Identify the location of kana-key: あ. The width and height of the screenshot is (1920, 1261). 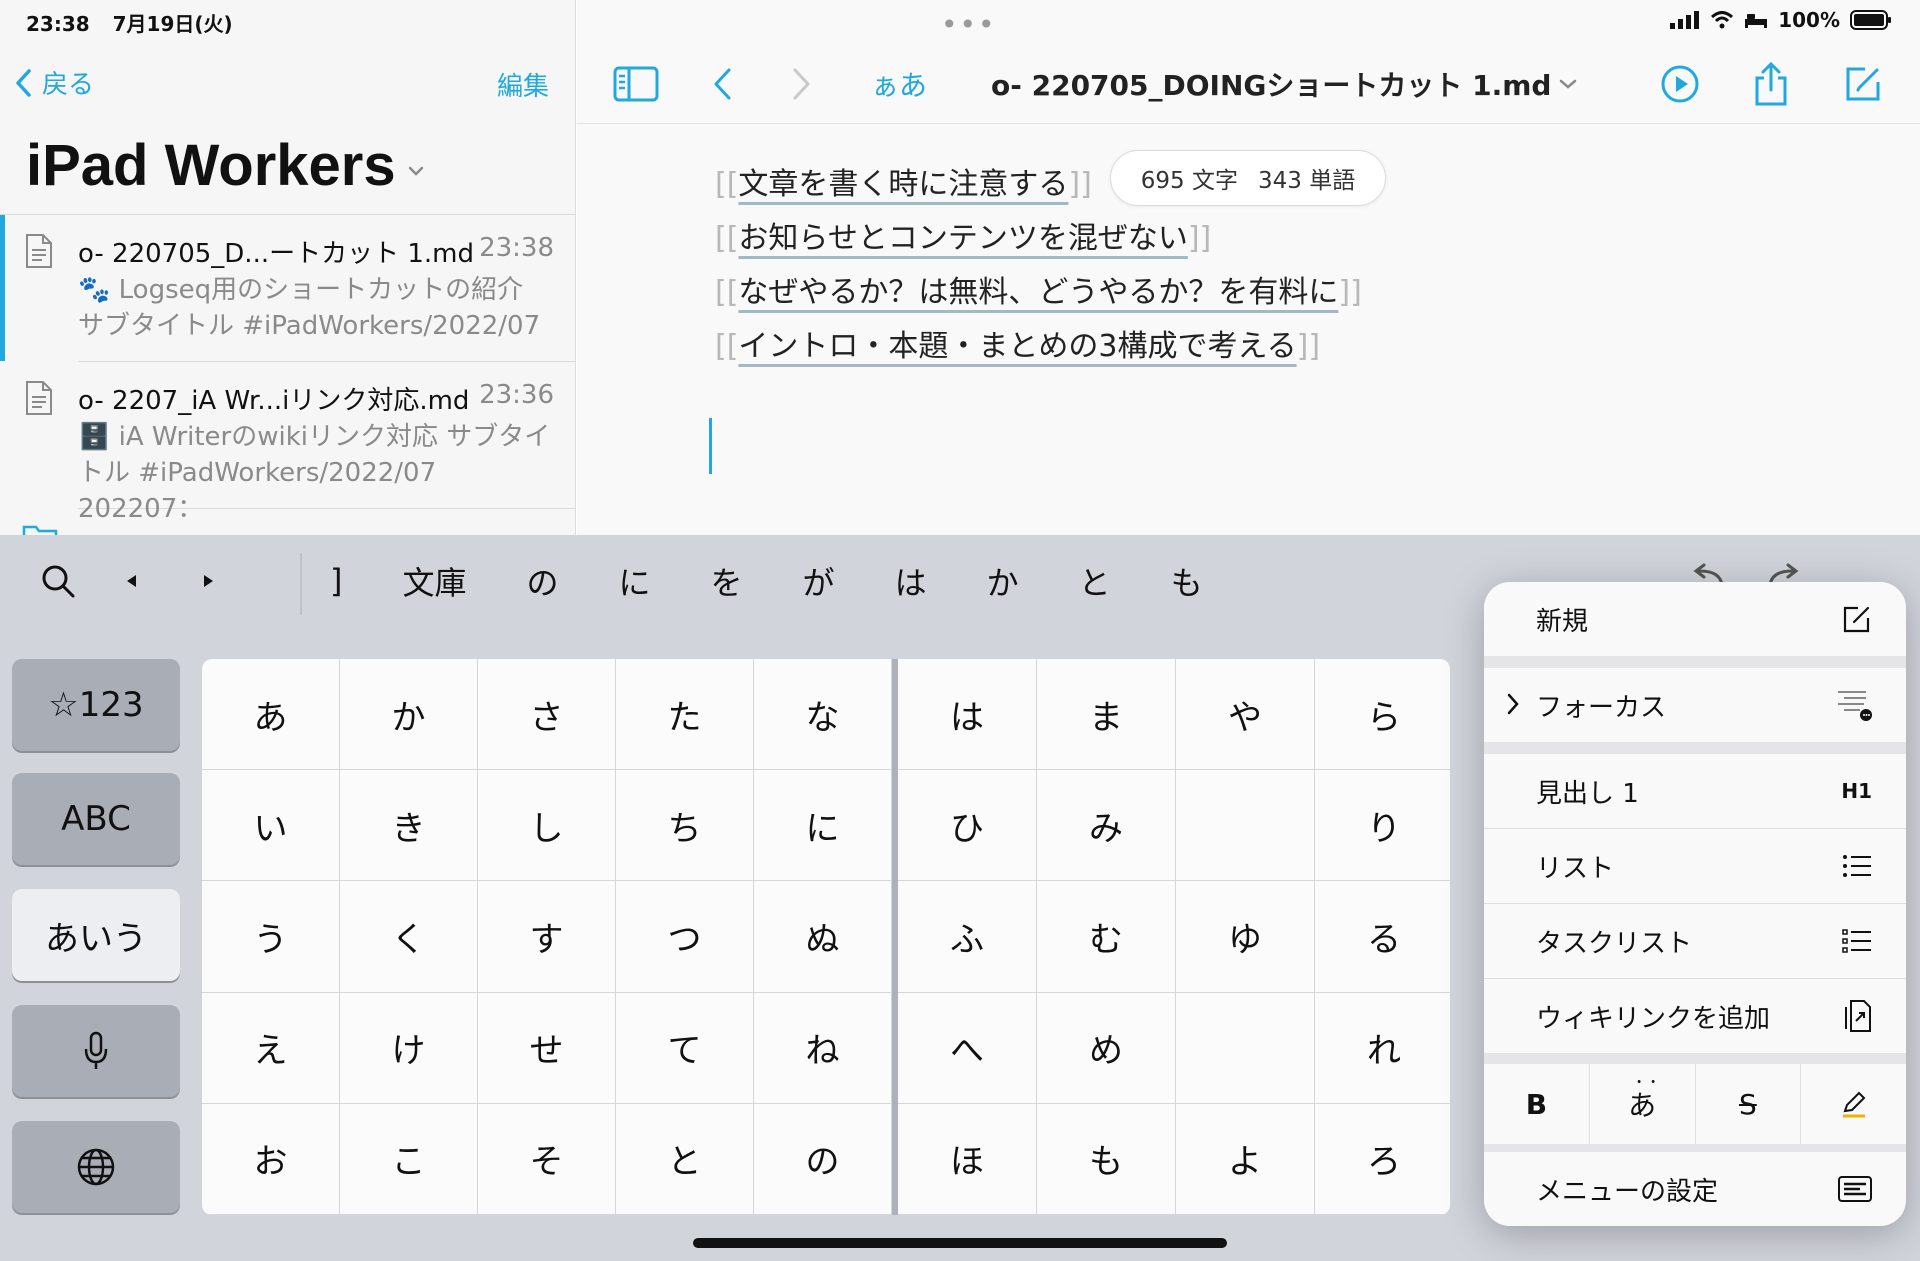
(271, 715).